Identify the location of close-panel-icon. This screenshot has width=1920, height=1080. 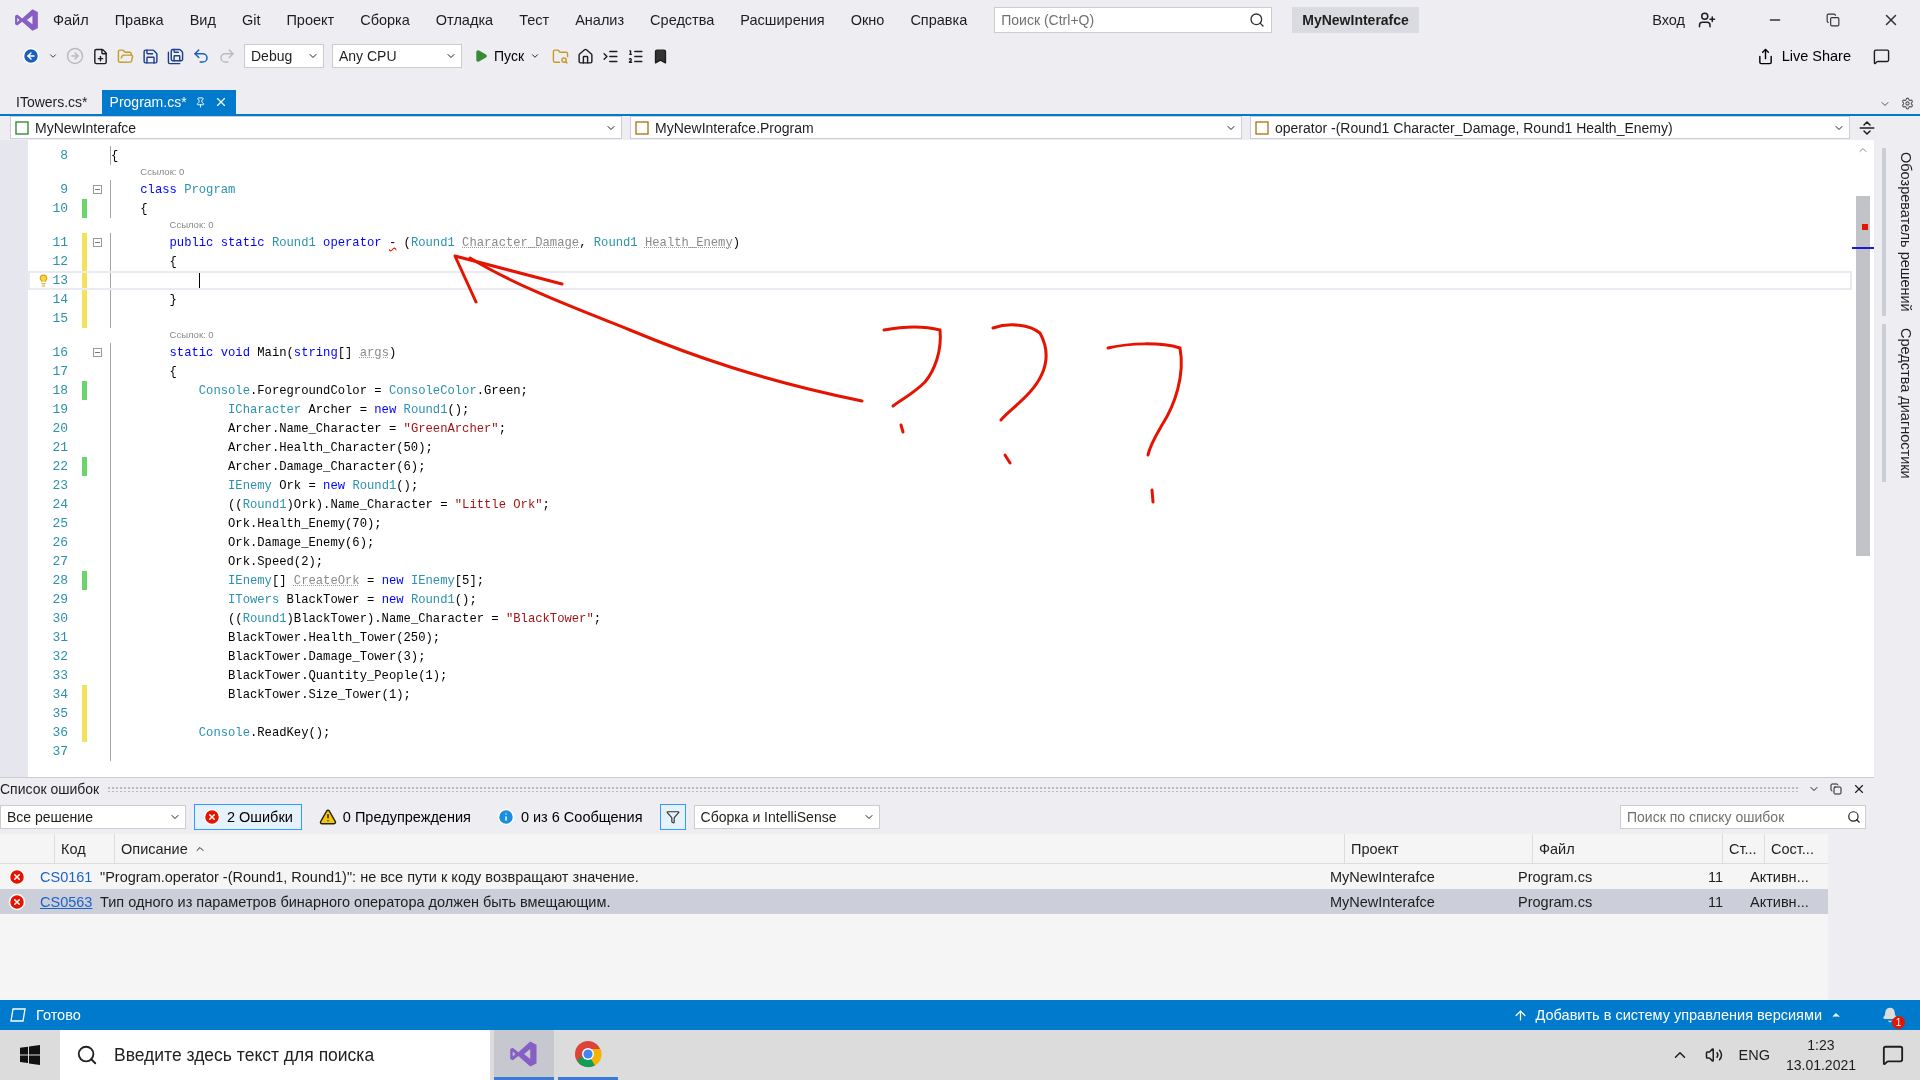
(1859, 789).